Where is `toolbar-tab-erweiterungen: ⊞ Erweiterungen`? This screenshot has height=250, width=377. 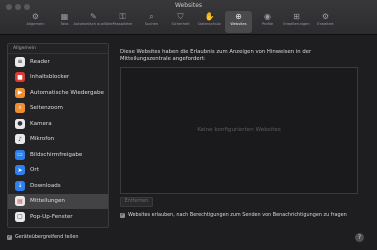 toolbar-tab-erweiterungen: ⊞ Erweiterungen is located at coordinates (296, 22).